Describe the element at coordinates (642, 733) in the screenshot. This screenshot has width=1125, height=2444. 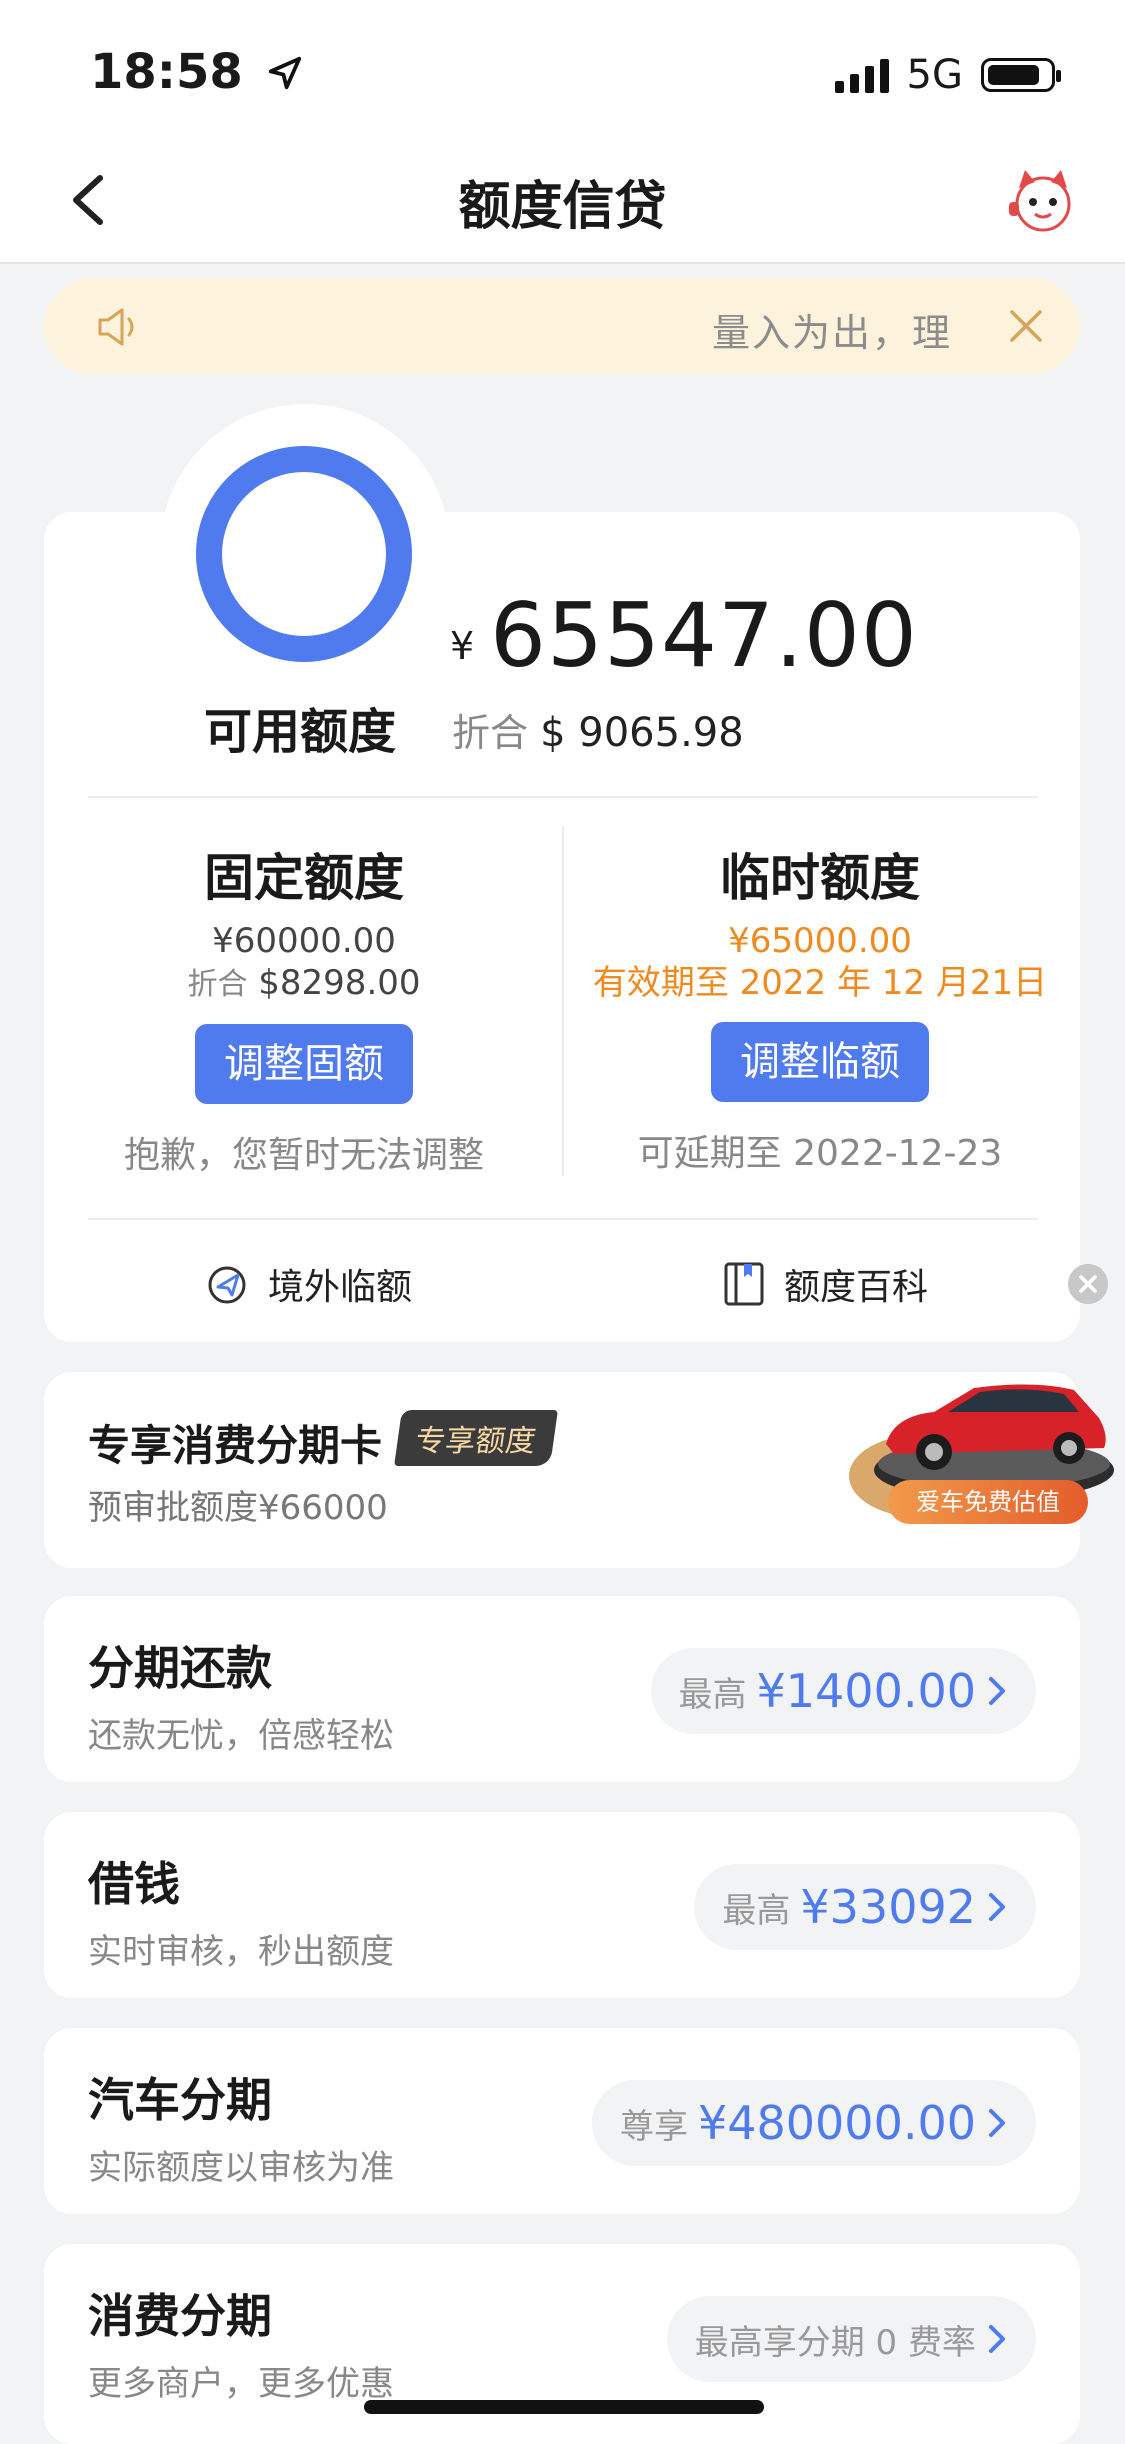
I see `converted-value: $ 9065.98` at that location.